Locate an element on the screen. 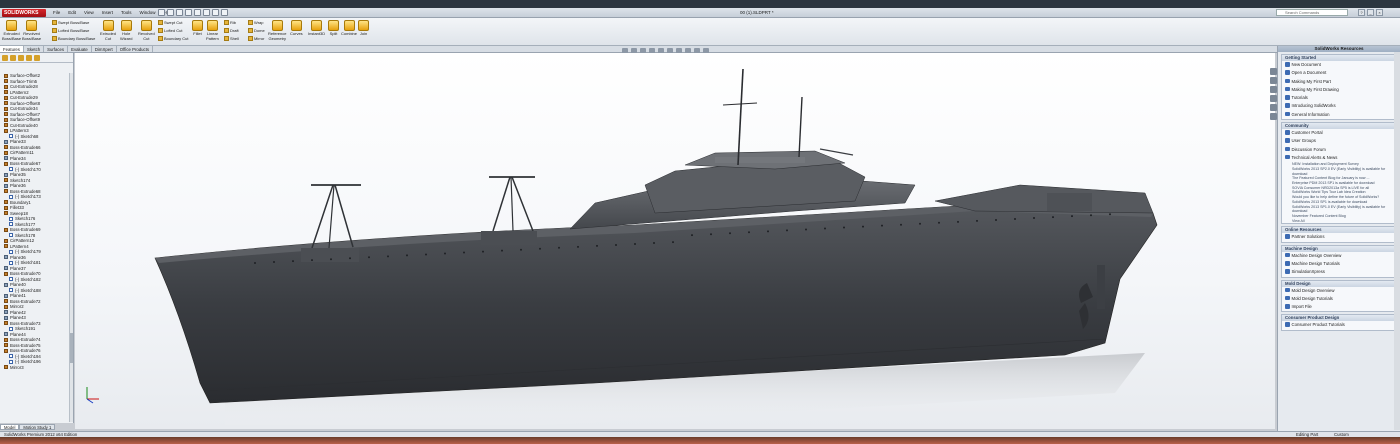 This screenshot has height=444, width=1400. print-icon is located at coordinates (188, 12).